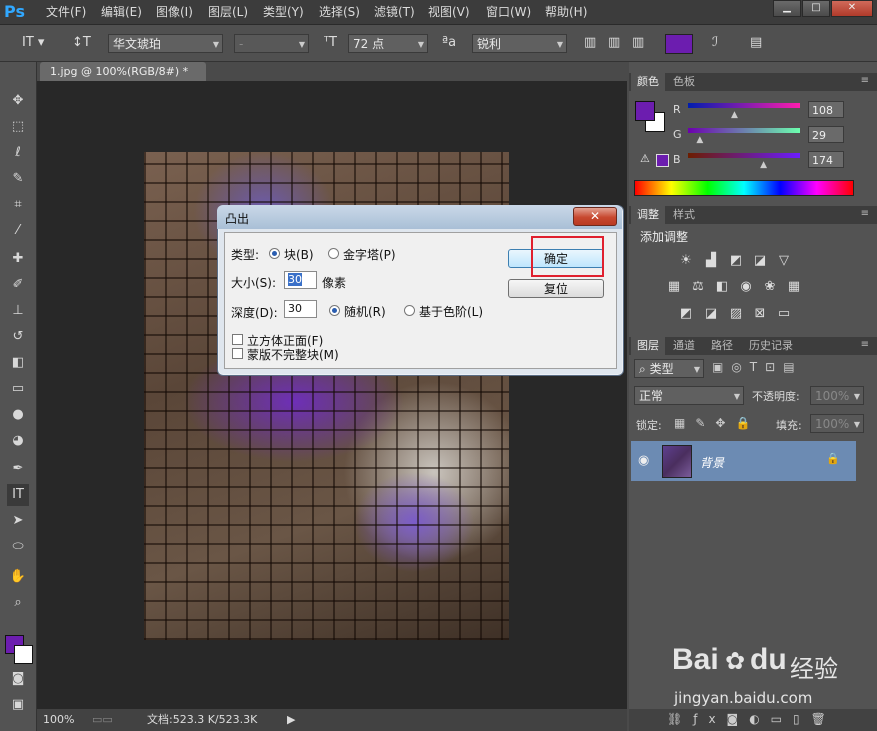 The image size is (877, 731). What do you see at coordinates (698, 287) in the screenshot?
I see `color-balance-icon: ⚖` at bounding box center [698, 287].